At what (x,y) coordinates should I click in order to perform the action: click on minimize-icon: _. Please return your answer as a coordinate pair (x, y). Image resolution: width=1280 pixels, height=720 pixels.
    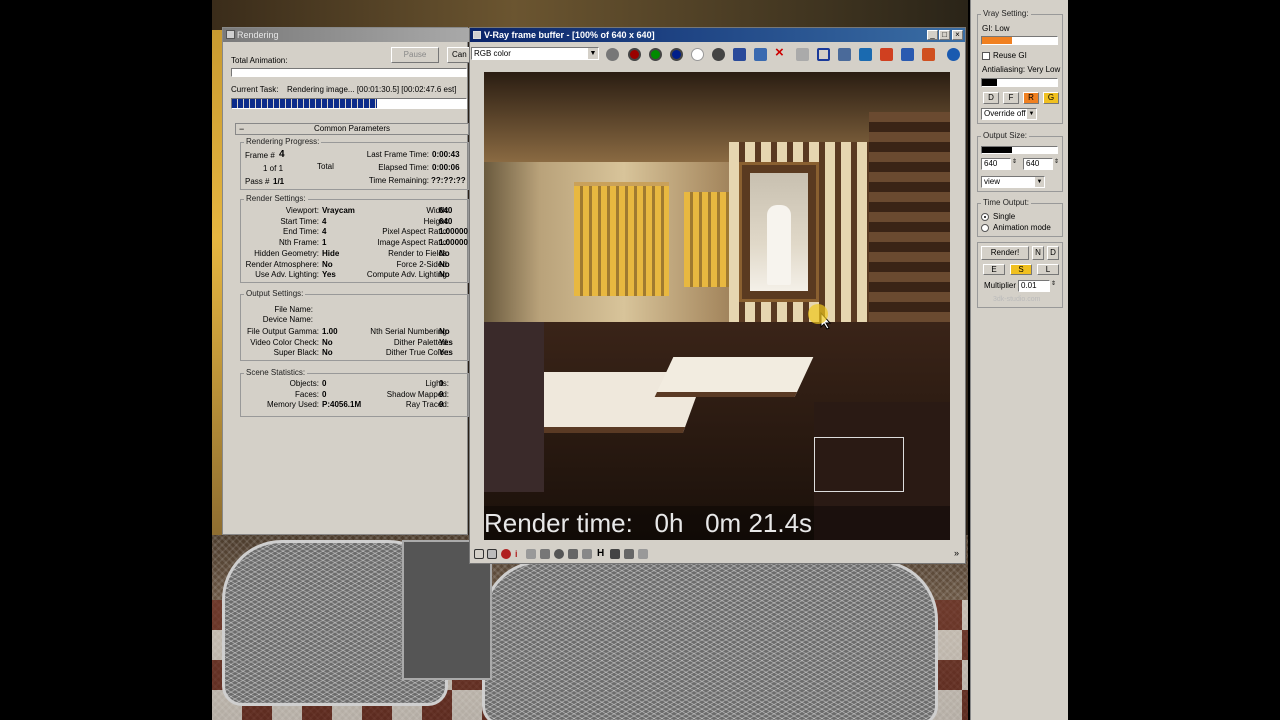
    Looking at the image, I should click on (932, 35).